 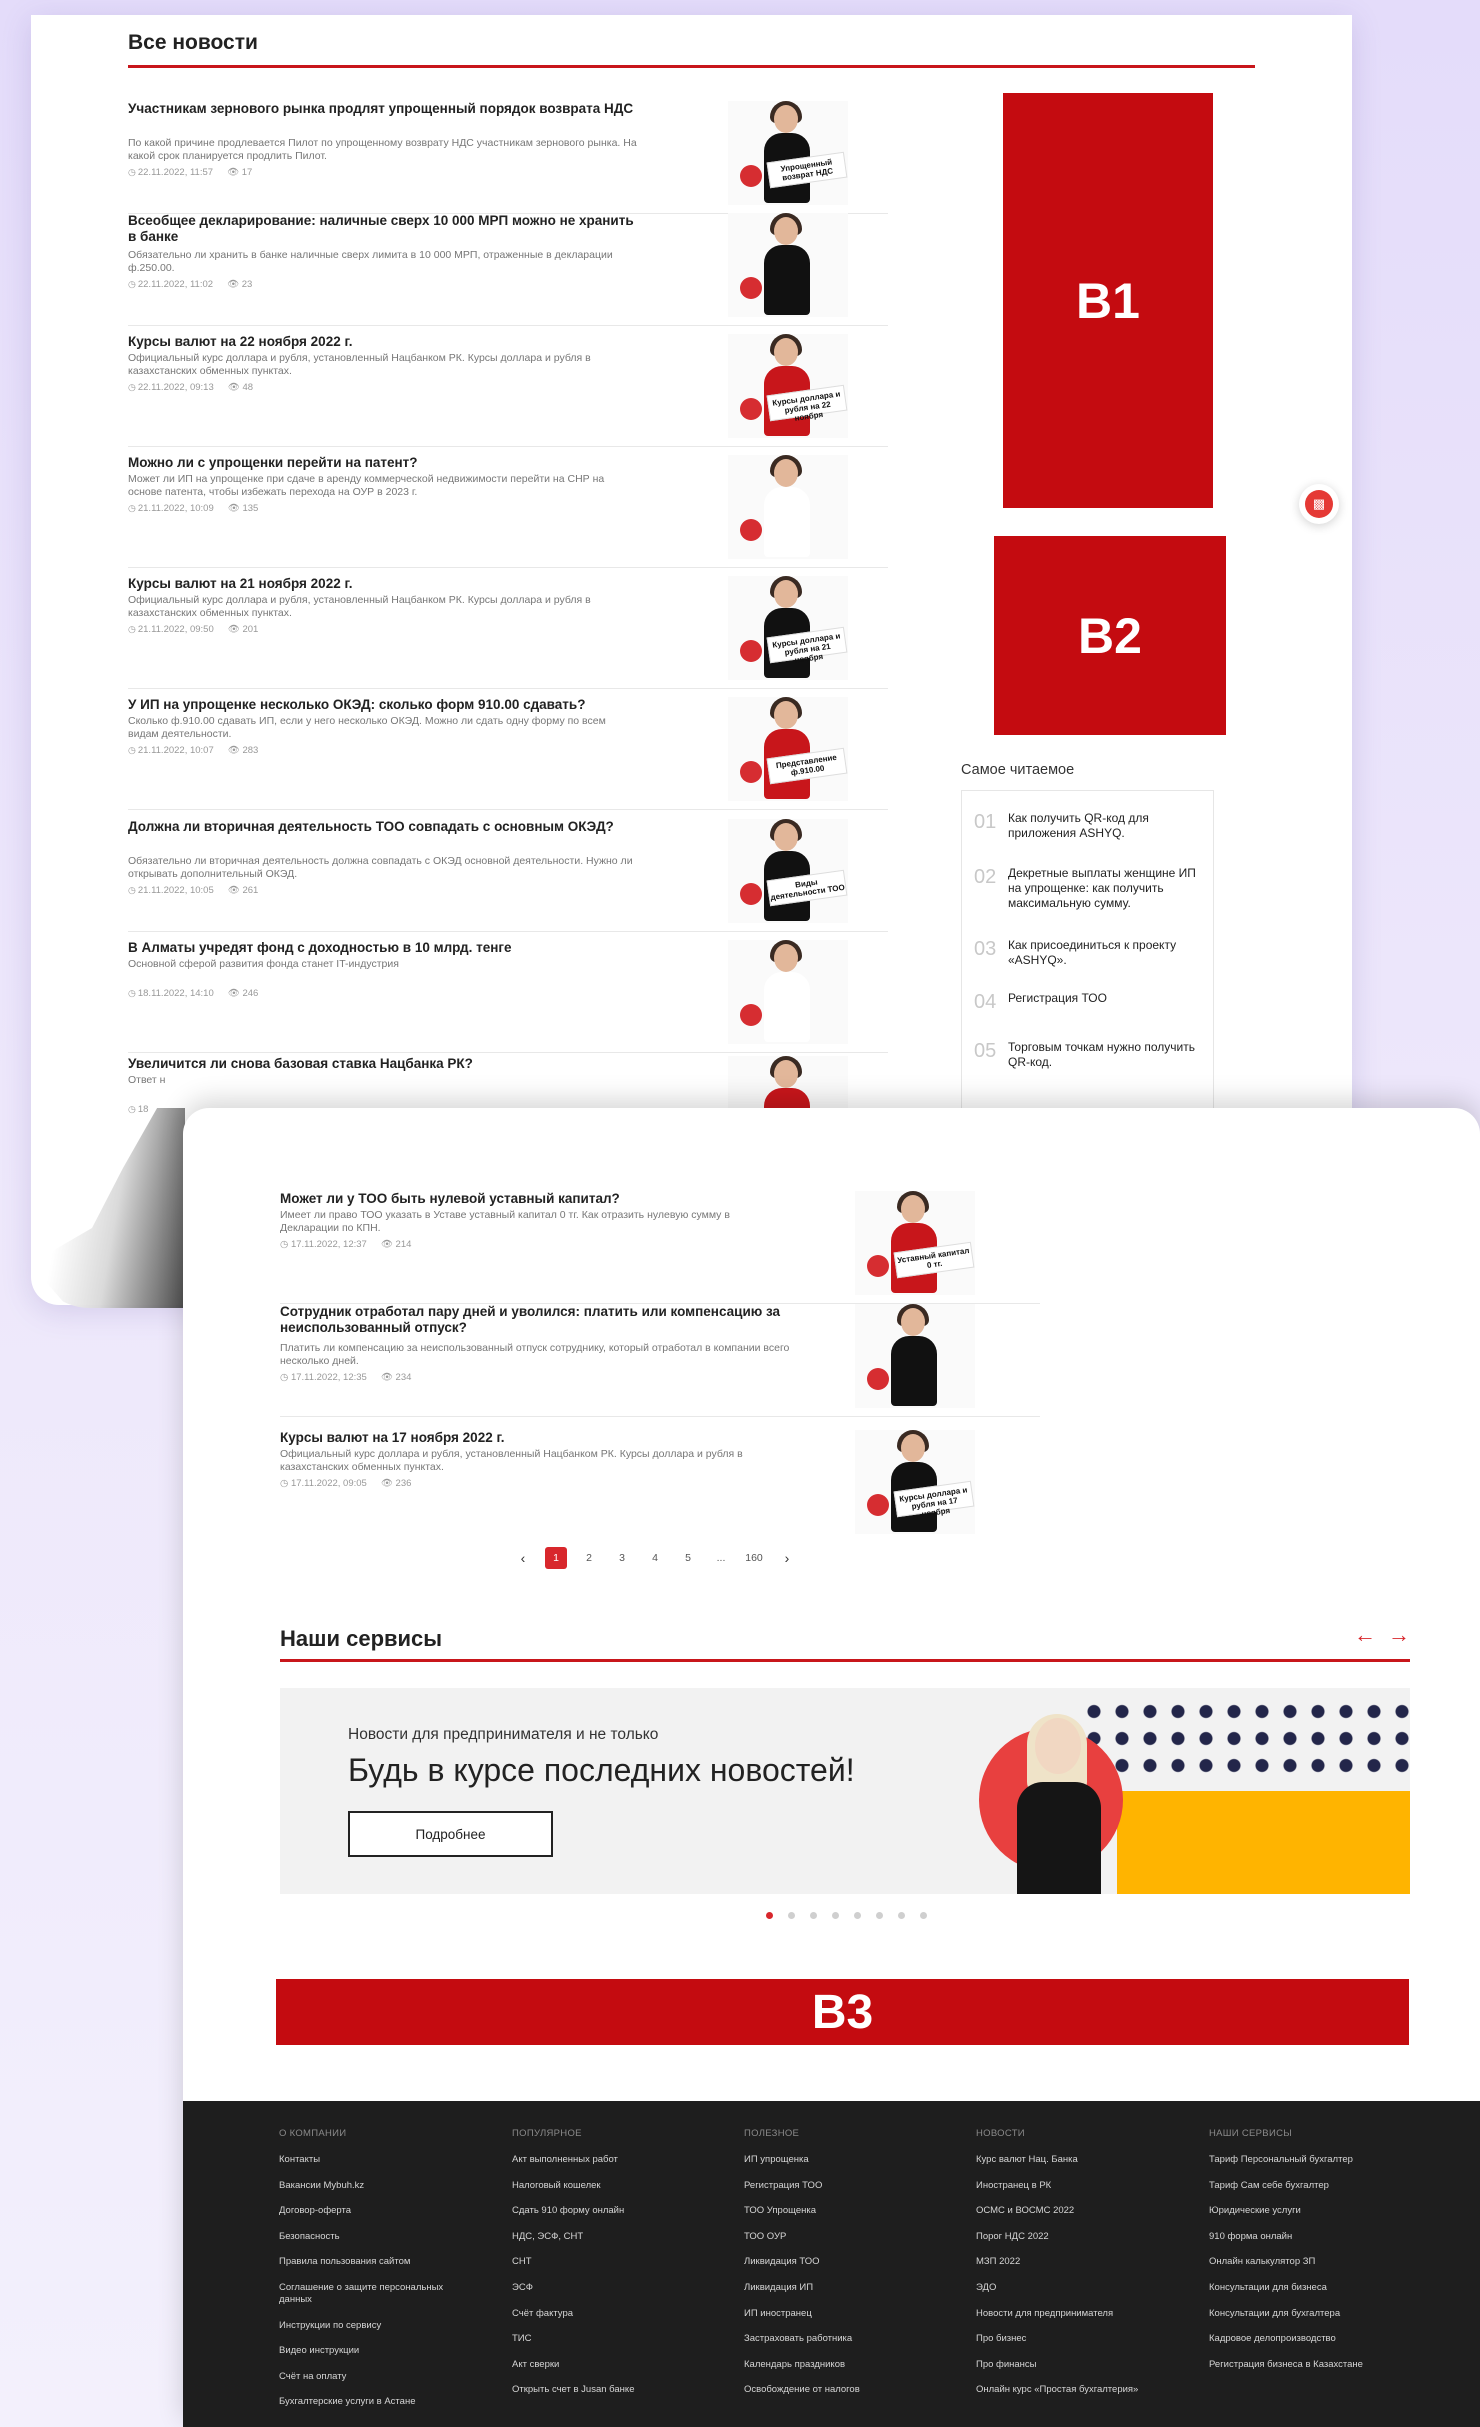 What do you see at coordinates (1061, 2288) in the screenshot?
I see `footer-link: ЭДО` at bounding box center [1061, 2288].